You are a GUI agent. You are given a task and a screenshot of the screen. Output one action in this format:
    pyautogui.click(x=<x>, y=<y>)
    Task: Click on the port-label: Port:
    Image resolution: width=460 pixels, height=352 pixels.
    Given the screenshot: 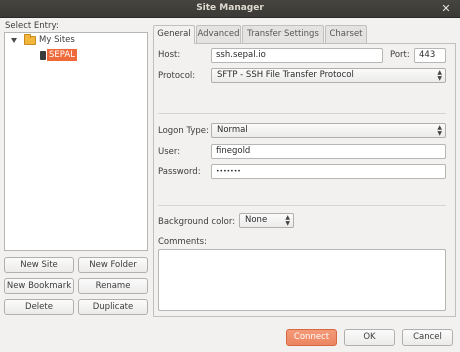 What is the action you would take?
    pyautogui.click(x=400, y=55)
    